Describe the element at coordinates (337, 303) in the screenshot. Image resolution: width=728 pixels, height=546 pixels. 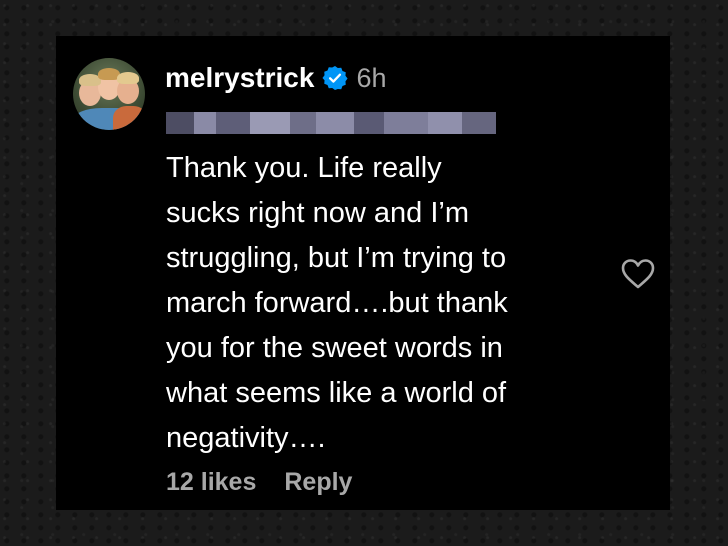
I see `comment-line: march forward….but thank` at that location.